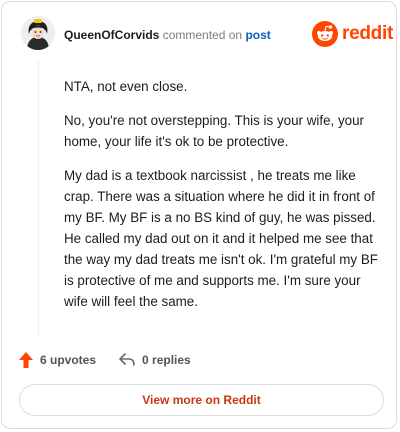 The height and width of the screenshot is (432, 400). I want to click on reddit-logo: reddit, so click(352, 34).